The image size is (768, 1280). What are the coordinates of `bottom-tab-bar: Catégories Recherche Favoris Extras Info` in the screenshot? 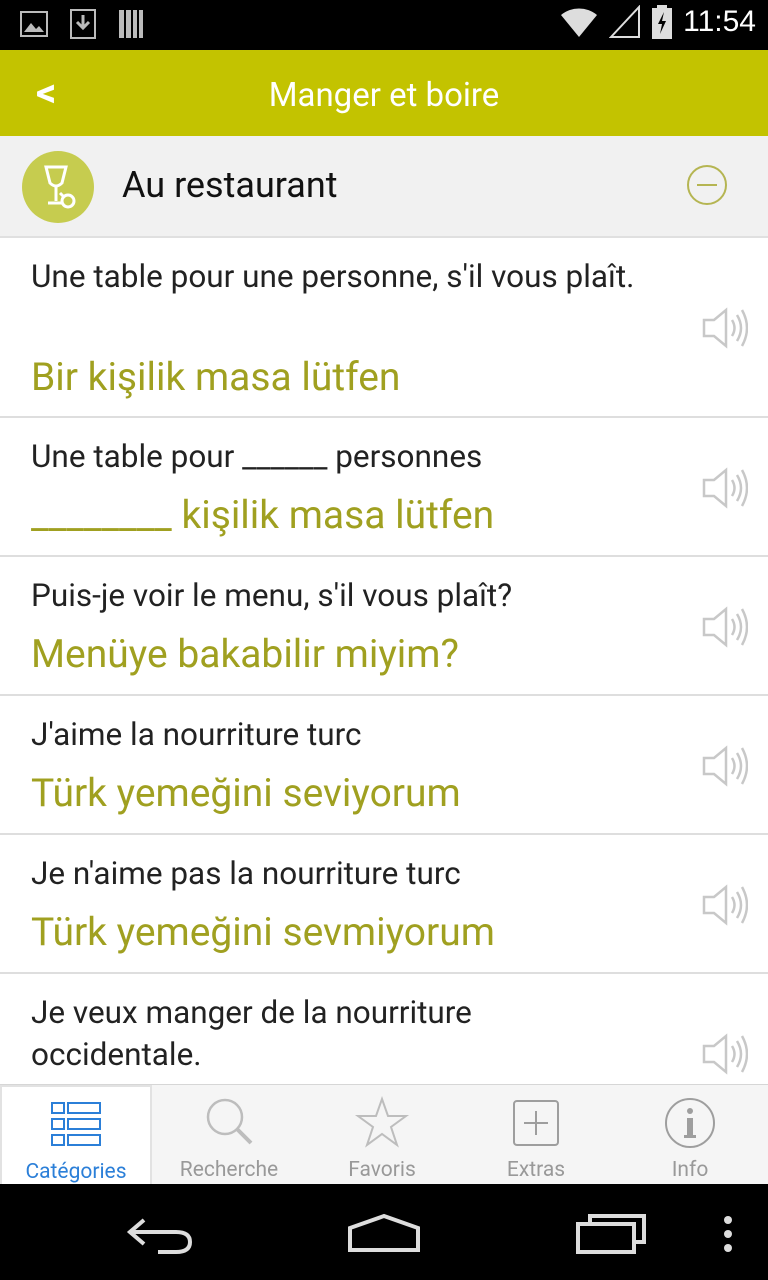 It's located at (384, 1134).